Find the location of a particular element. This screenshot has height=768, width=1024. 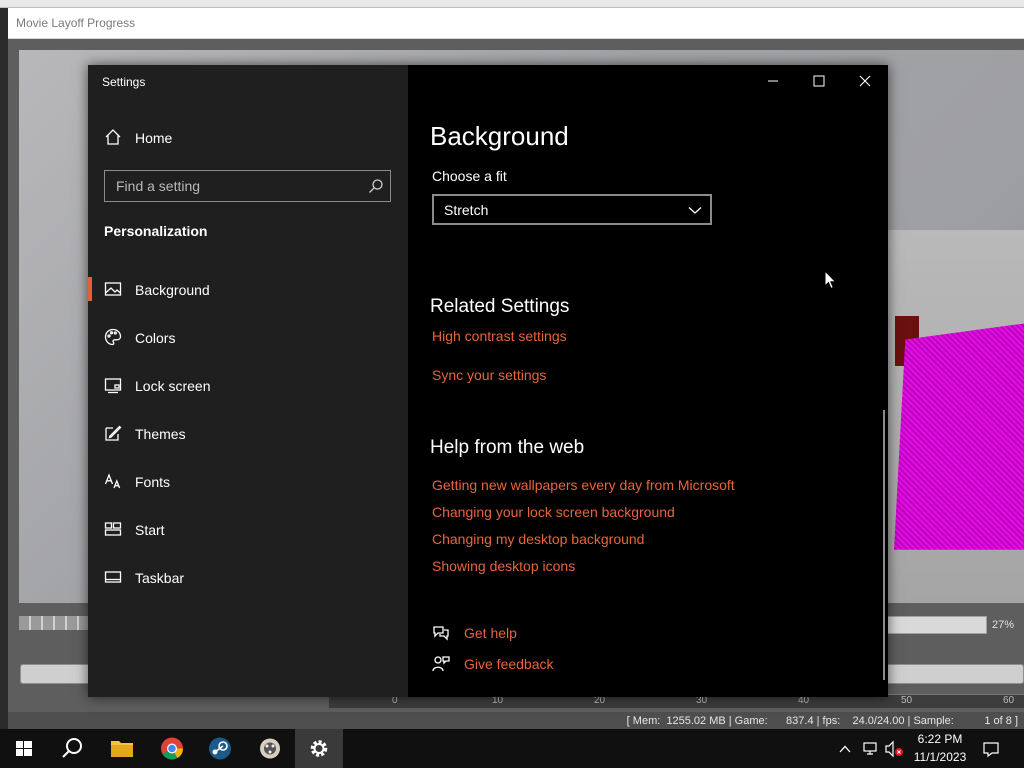

taskbar-file-explorer is located at coordinates (122, 748).